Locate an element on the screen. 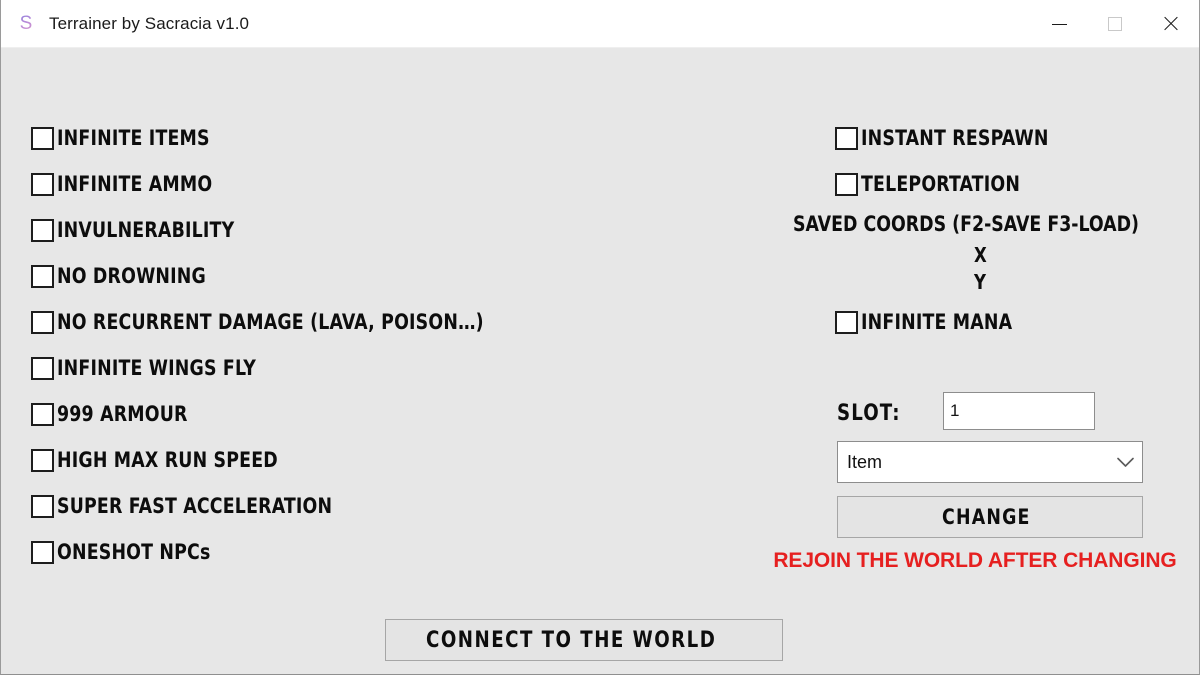 The image size is (1200, 675). checkbox-row-high-max-run-speed: HIGH MAX RUN SPEED is located at coordinates (164, 460).